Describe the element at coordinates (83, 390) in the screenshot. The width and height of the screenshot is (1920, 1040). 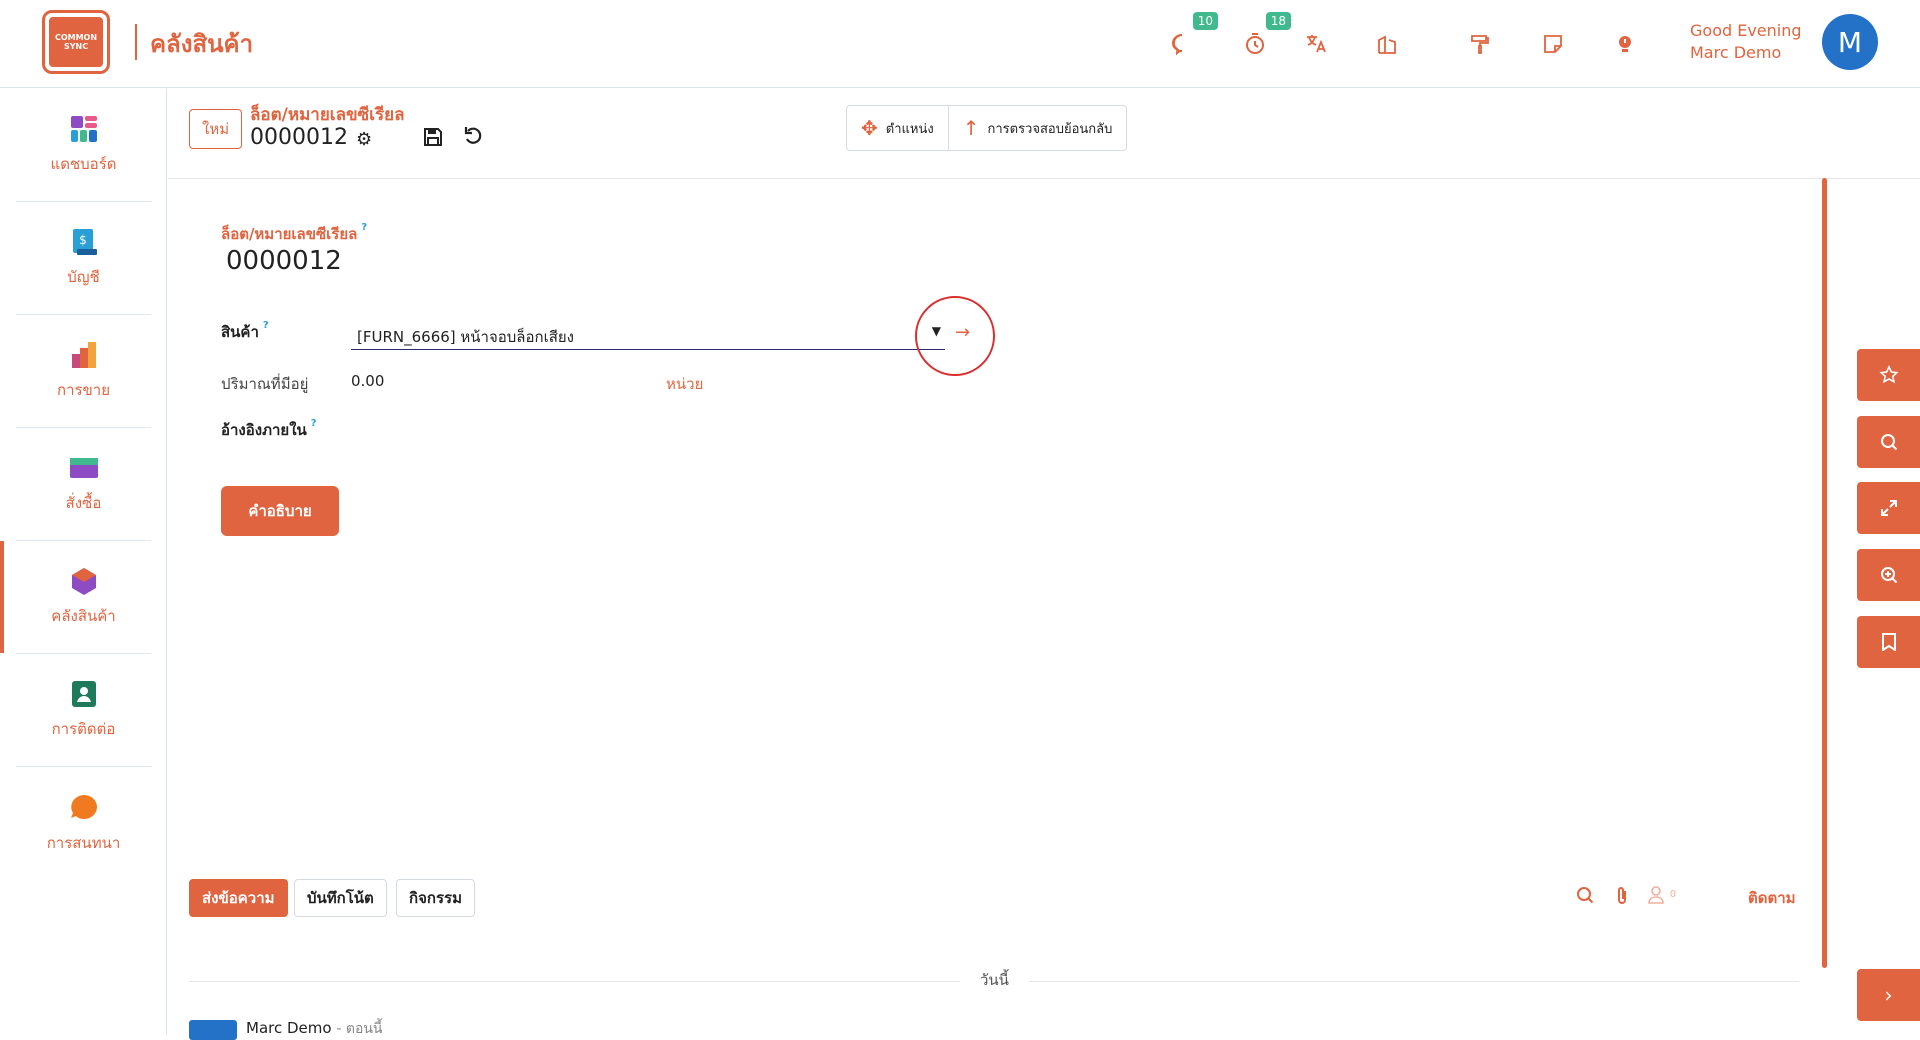
I see `sidebar-item-label: การขาย` at that location.